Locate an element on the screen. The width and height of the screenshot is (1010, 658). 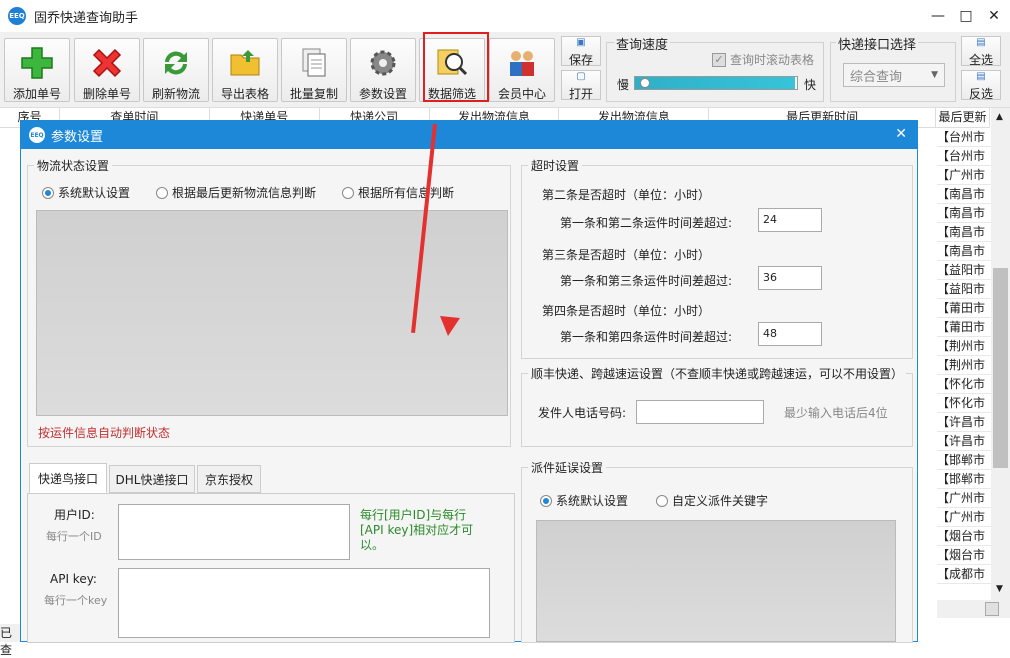
logistics-rules-area is located at coordinates (272, 313).